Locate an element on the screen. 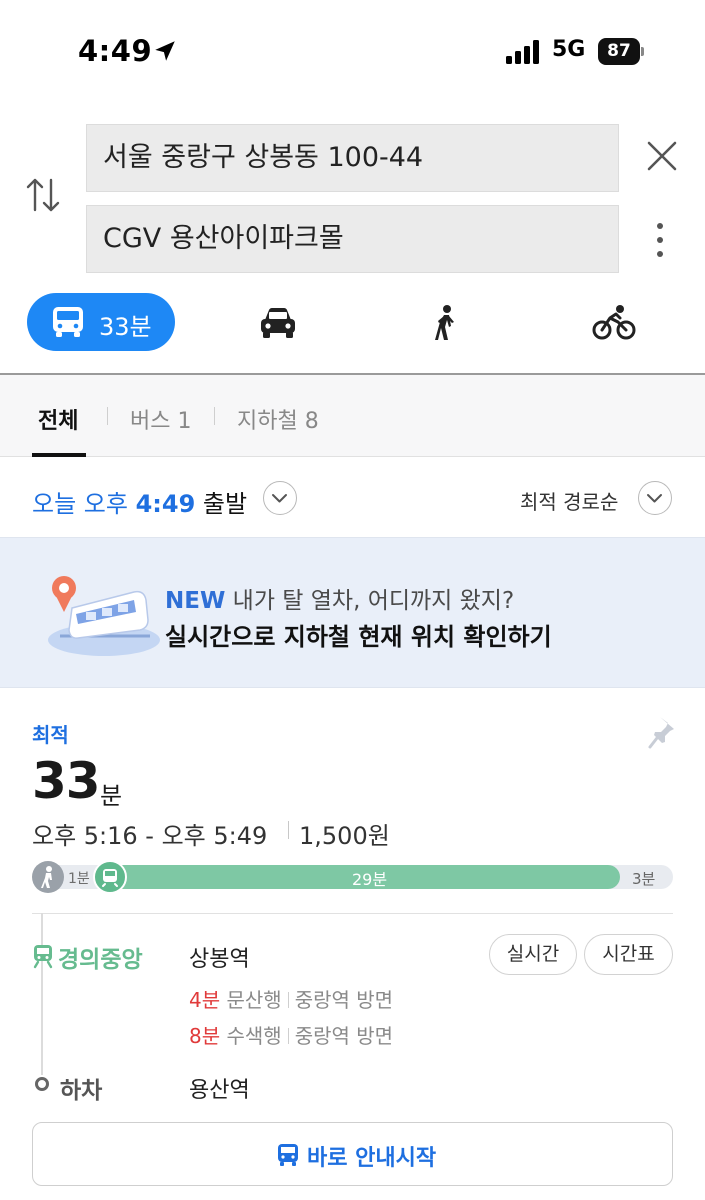  arrival-row: 8분 수색행 중랑역 방면 is located at coordinates (291, 1034).